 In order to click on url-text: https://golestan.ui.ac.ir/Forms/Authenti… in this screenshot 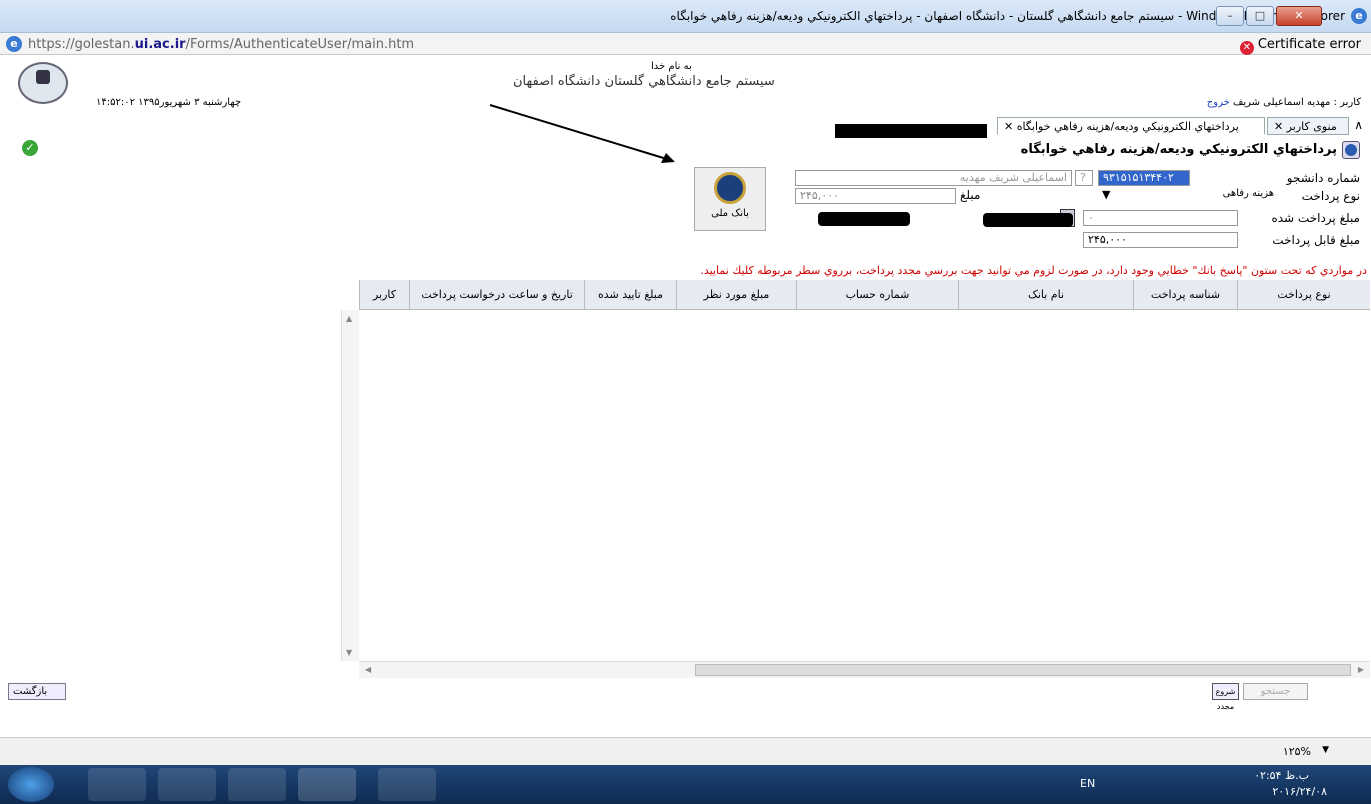, I will do `click(221, 44)`.